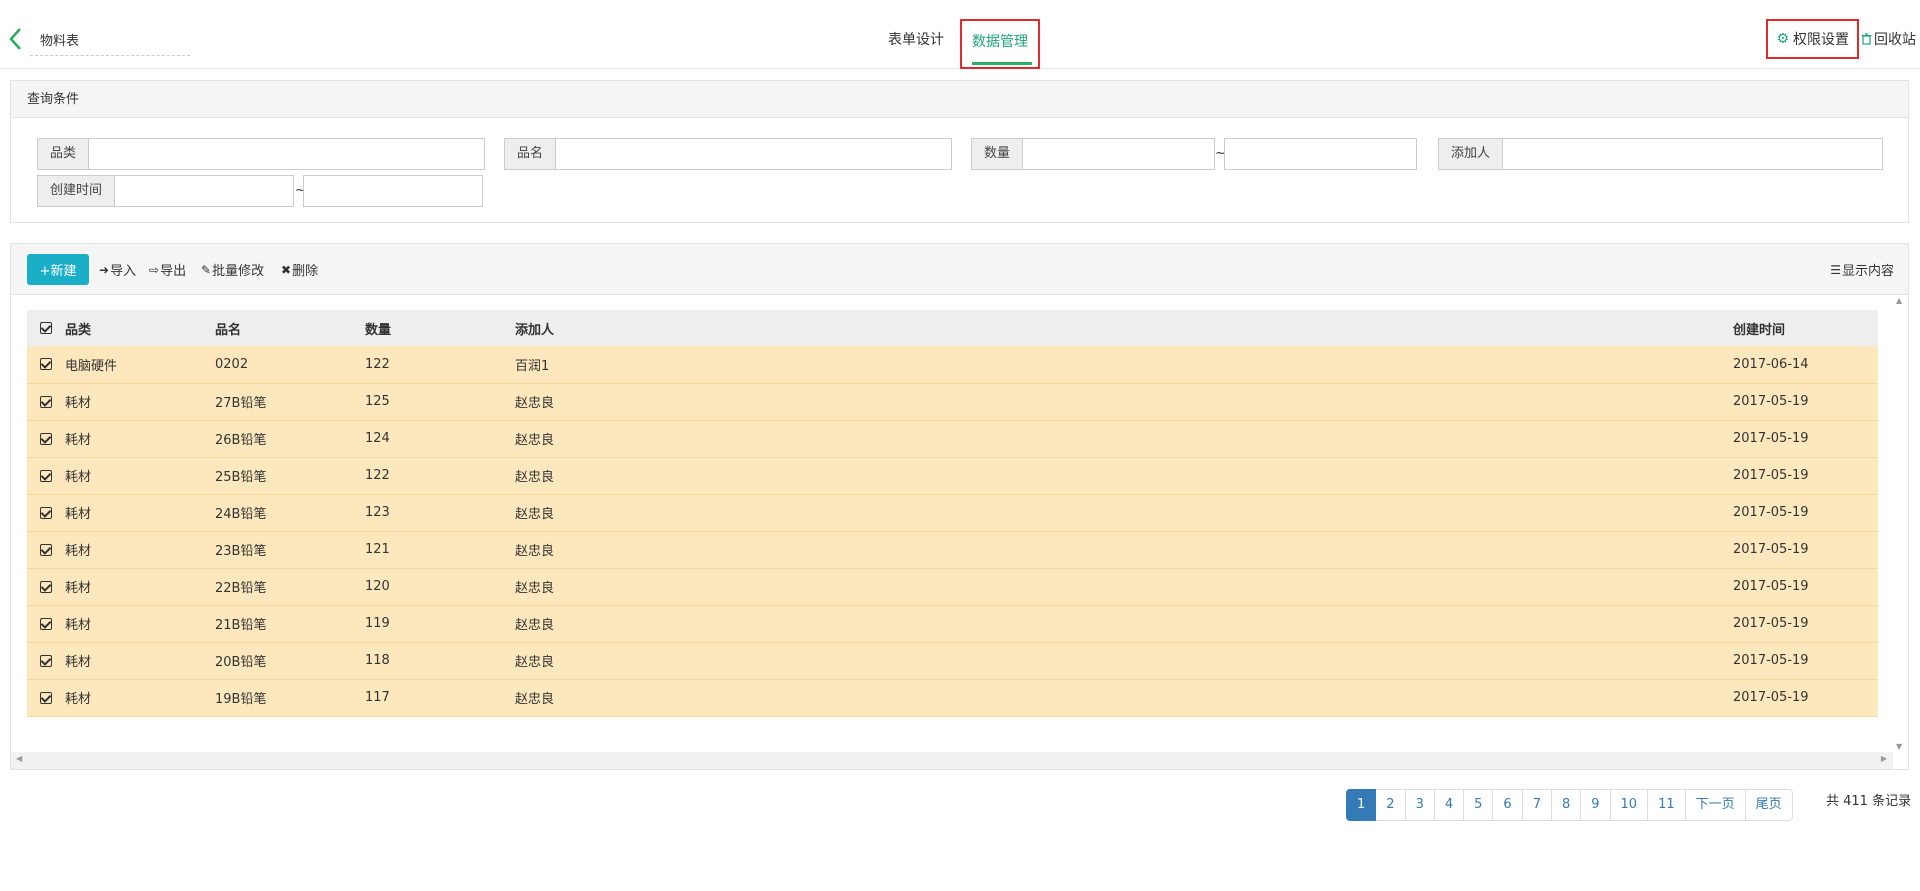 This screenshot has width=1920, height=891. What do you see at coordinates (1805, 365) in the screenshot?
I see `cell-created: 2017-06-14` at bounding box center [1805, 365].